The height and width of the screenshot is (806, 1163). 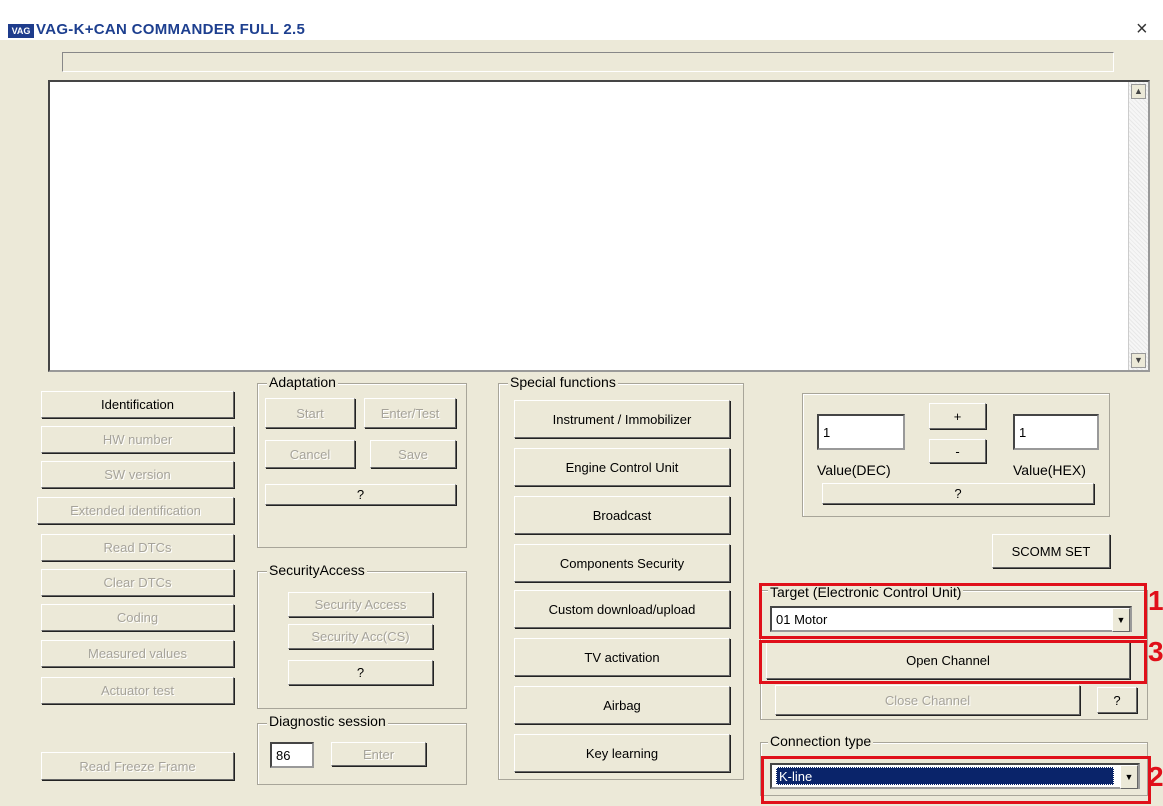 I want to click on highlight-connection-box, so click(x=956, y=780).